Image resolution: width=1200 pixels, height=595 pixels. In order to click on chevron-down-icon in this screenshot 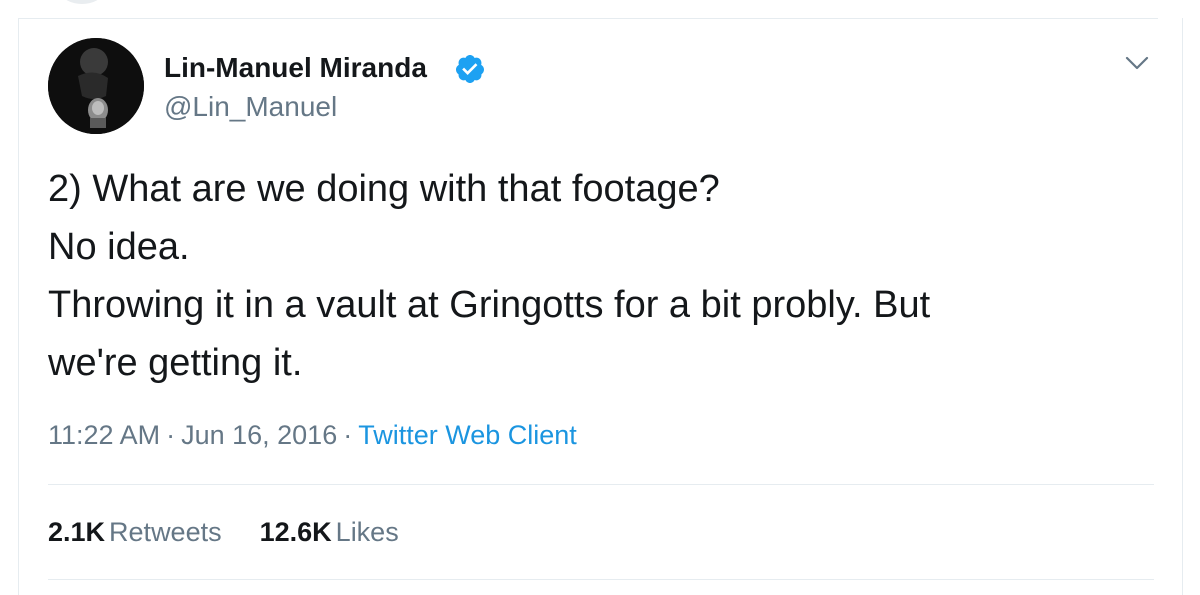, I will do `click(1137, 63)`.